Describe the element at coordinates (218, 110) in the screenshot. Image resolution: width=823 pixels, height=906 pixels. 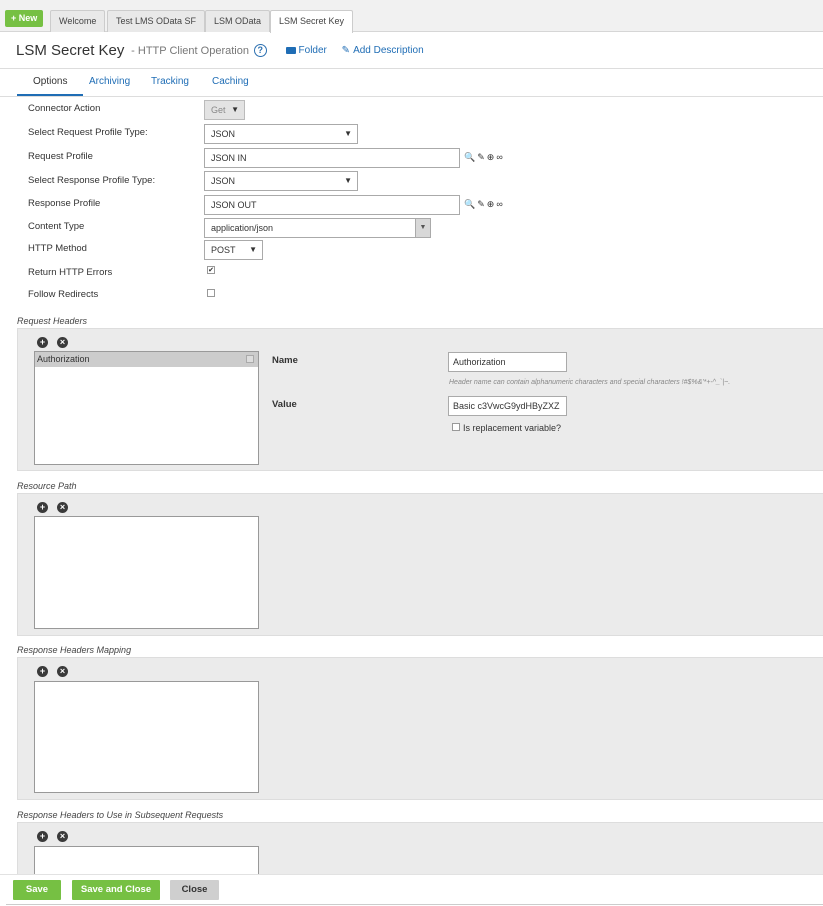
I see `connector-action-value: Get` at that location.